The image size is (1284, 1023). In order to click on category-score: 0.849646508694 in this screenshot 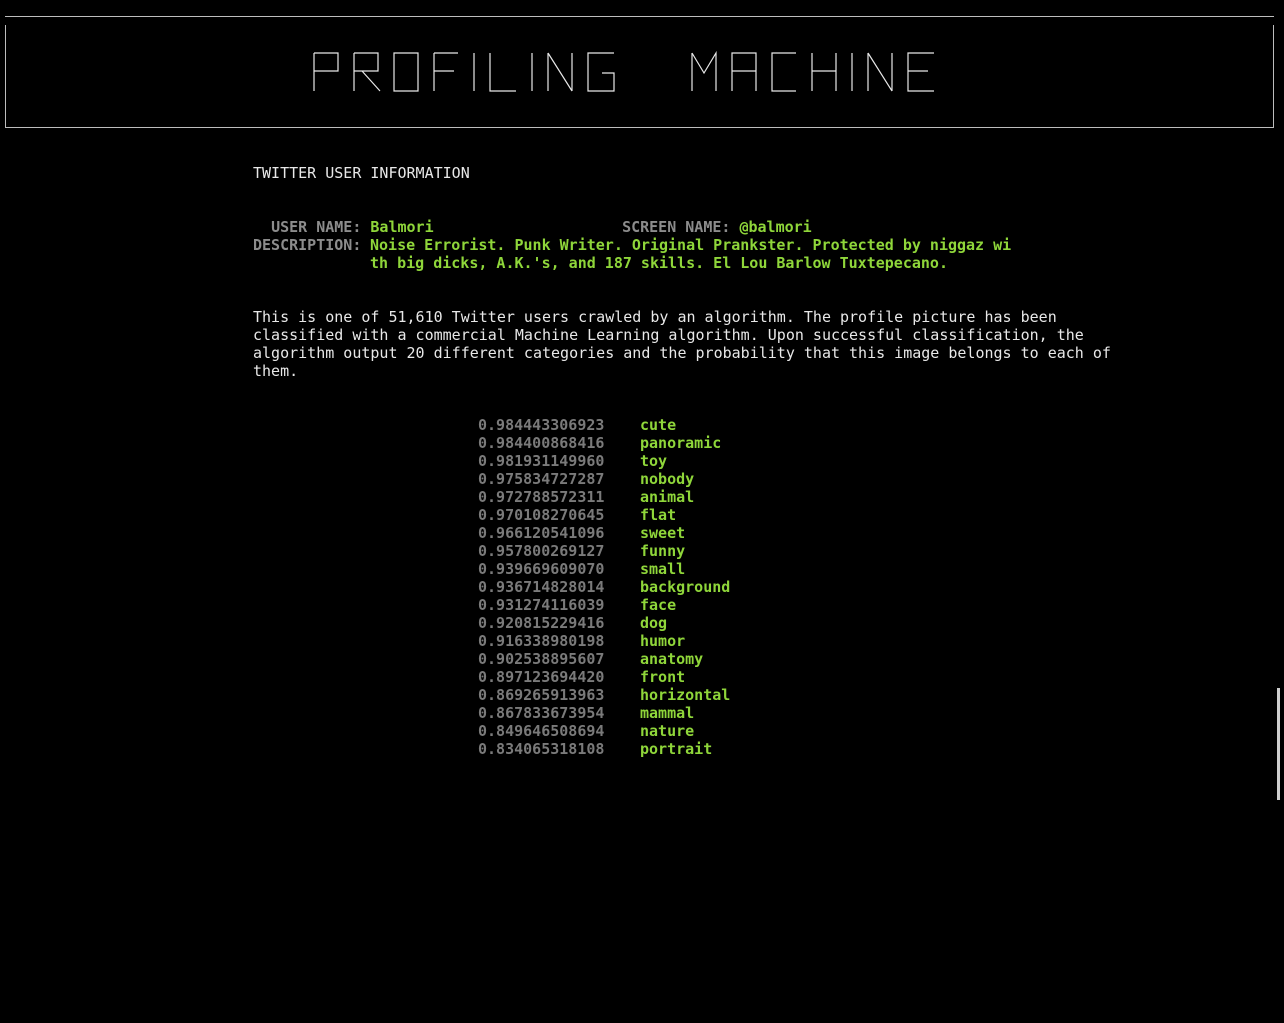, I will do `click(541, 731)`.